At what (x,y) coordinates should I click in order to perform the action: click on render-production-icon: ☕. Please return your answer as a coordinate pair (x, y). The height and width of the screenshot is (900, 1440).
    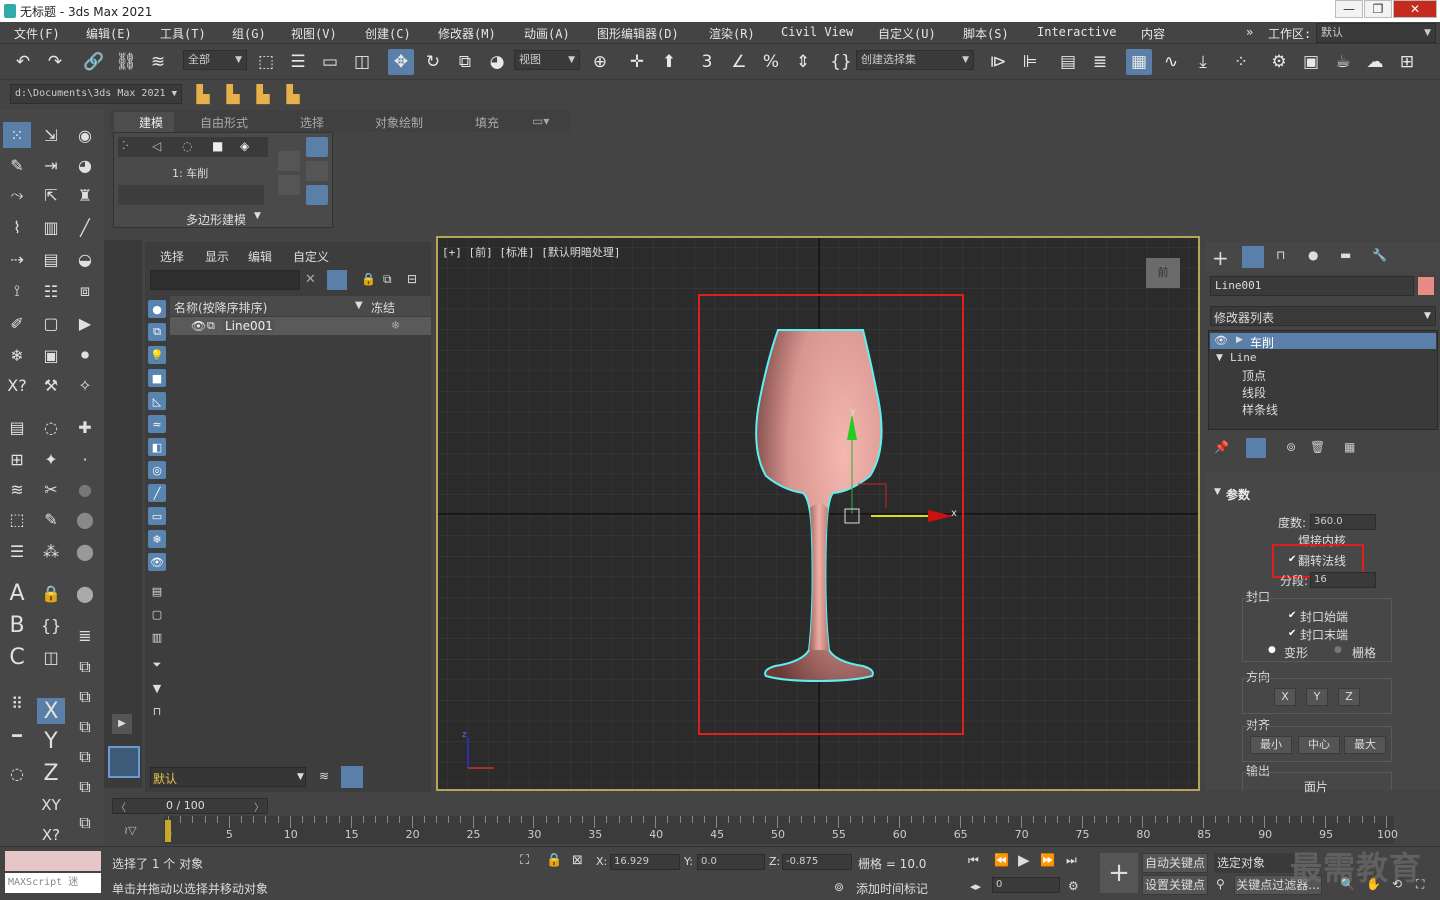
    Looking at the image, I should click on (1343, 62).